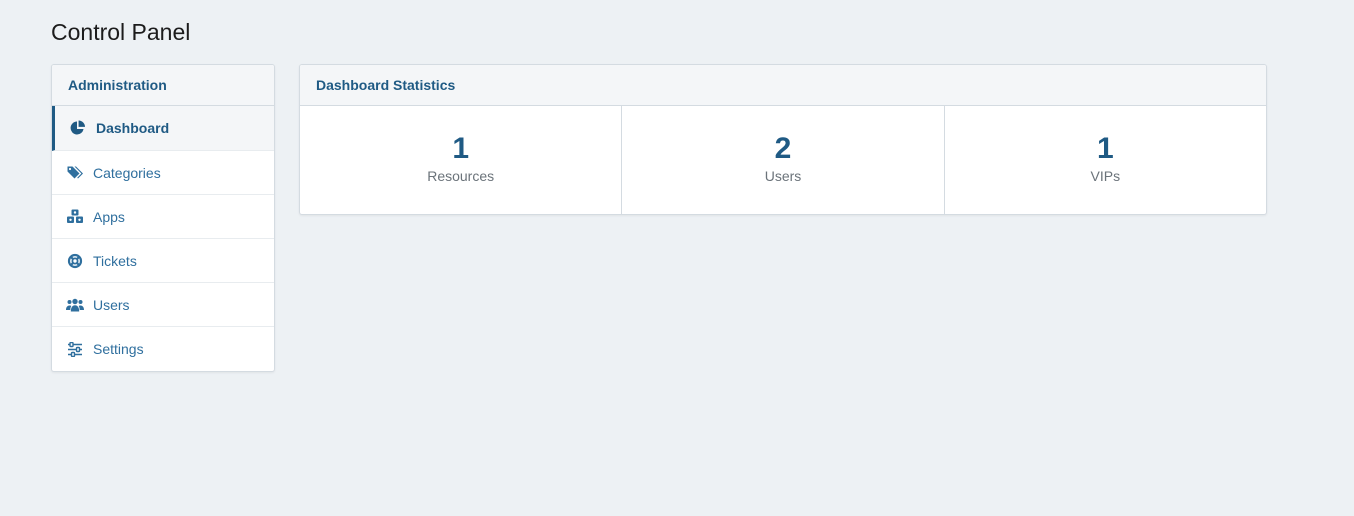 This screenshot has height=516, width=1354. Describe the element at coordinates (783, 148) in the screenshot. I see `stat-value: 2` at that location.